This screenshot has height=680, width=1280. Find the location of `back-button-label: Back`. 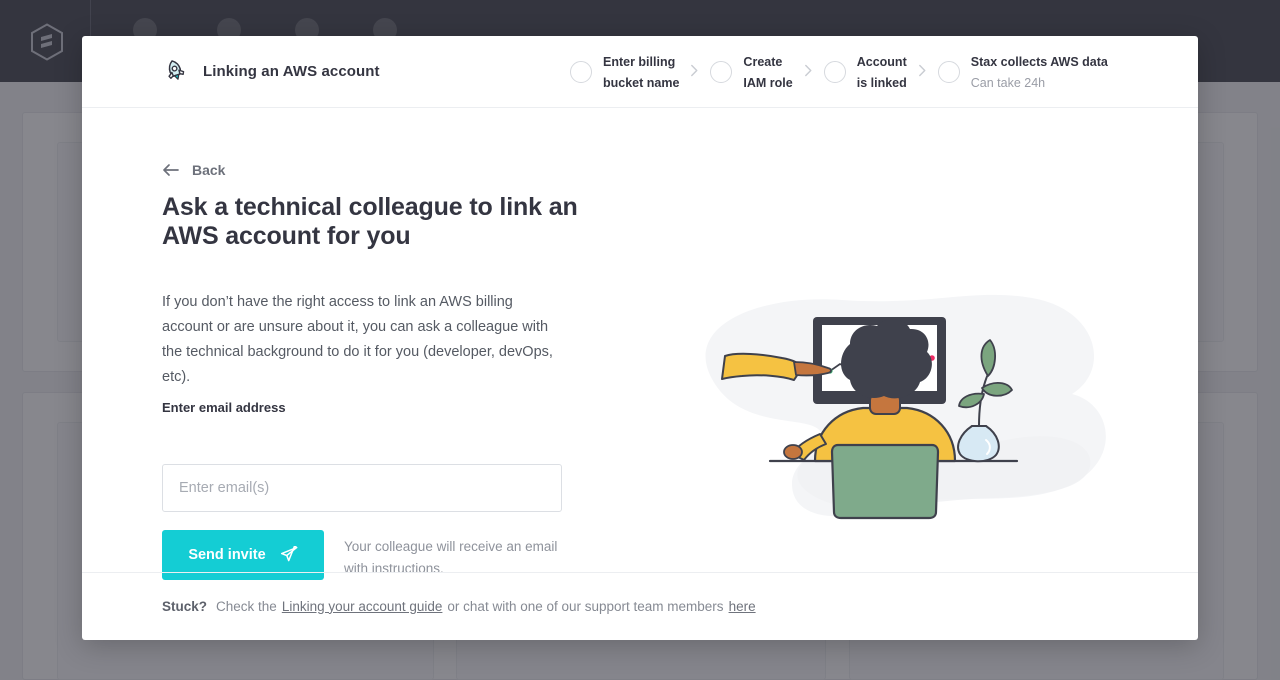

back-button-label: Back is located at coordinates (209, 170).